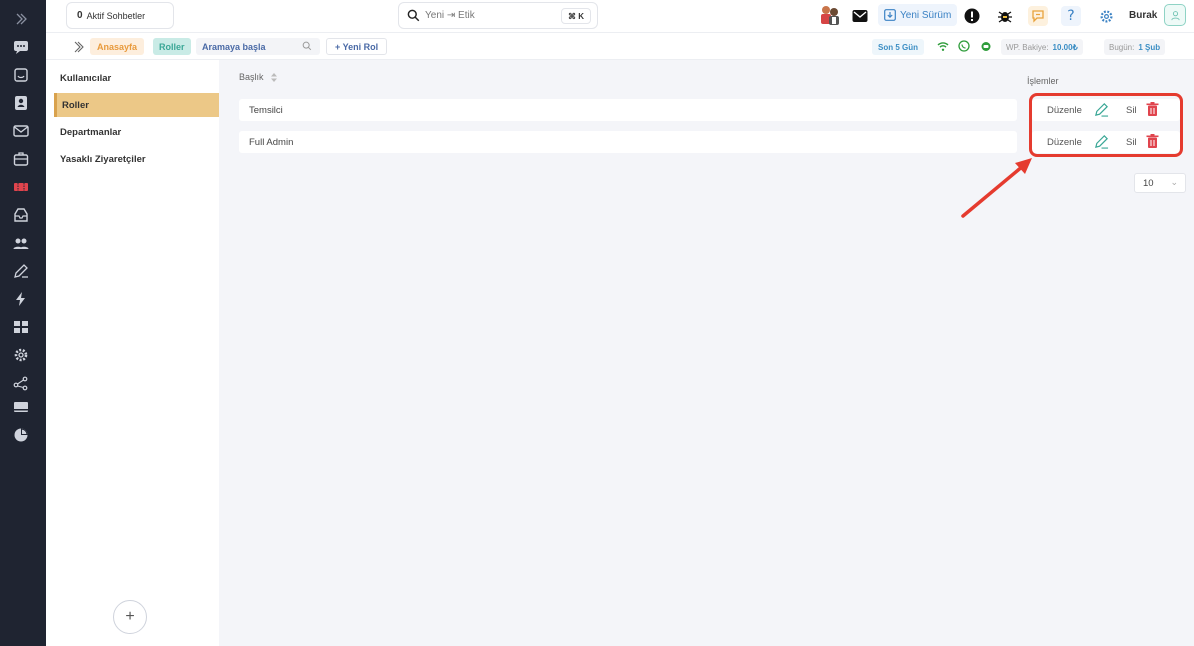 The width and height of the screenshot is (1194, 646). What do you see at coordinates (1106, 16) in the screenshot?
I see `gear-icon` at bounding box center [1106, 16].